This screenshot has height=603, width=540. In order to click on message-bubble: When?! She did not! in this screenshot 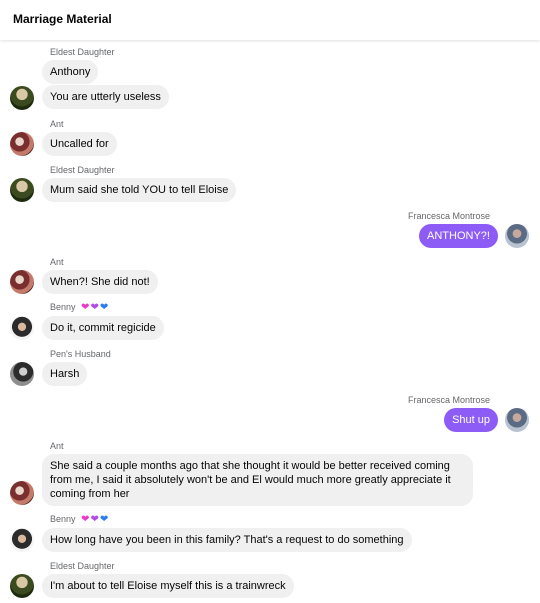, I will do `click(100, 282)`.